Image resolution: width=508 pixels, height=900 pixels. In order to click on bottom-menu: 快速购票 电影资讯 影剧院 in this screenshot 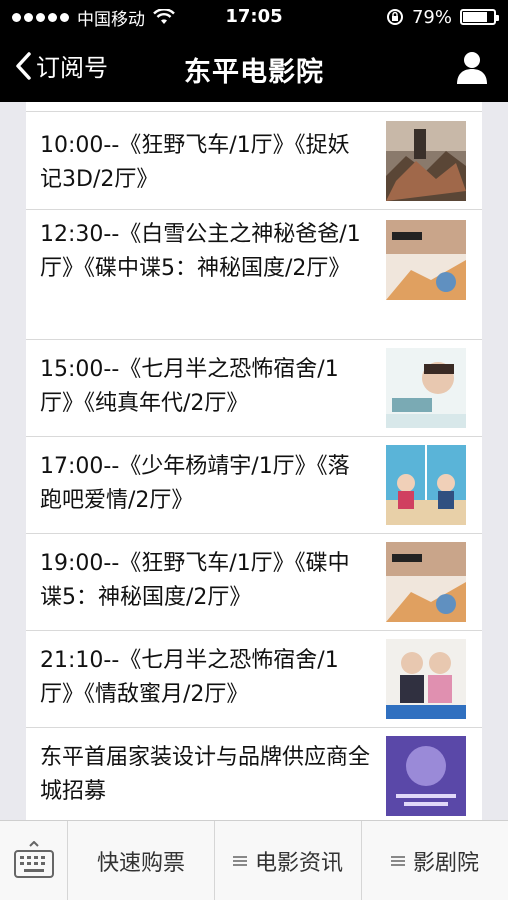, I will do `click(254, 860)`.